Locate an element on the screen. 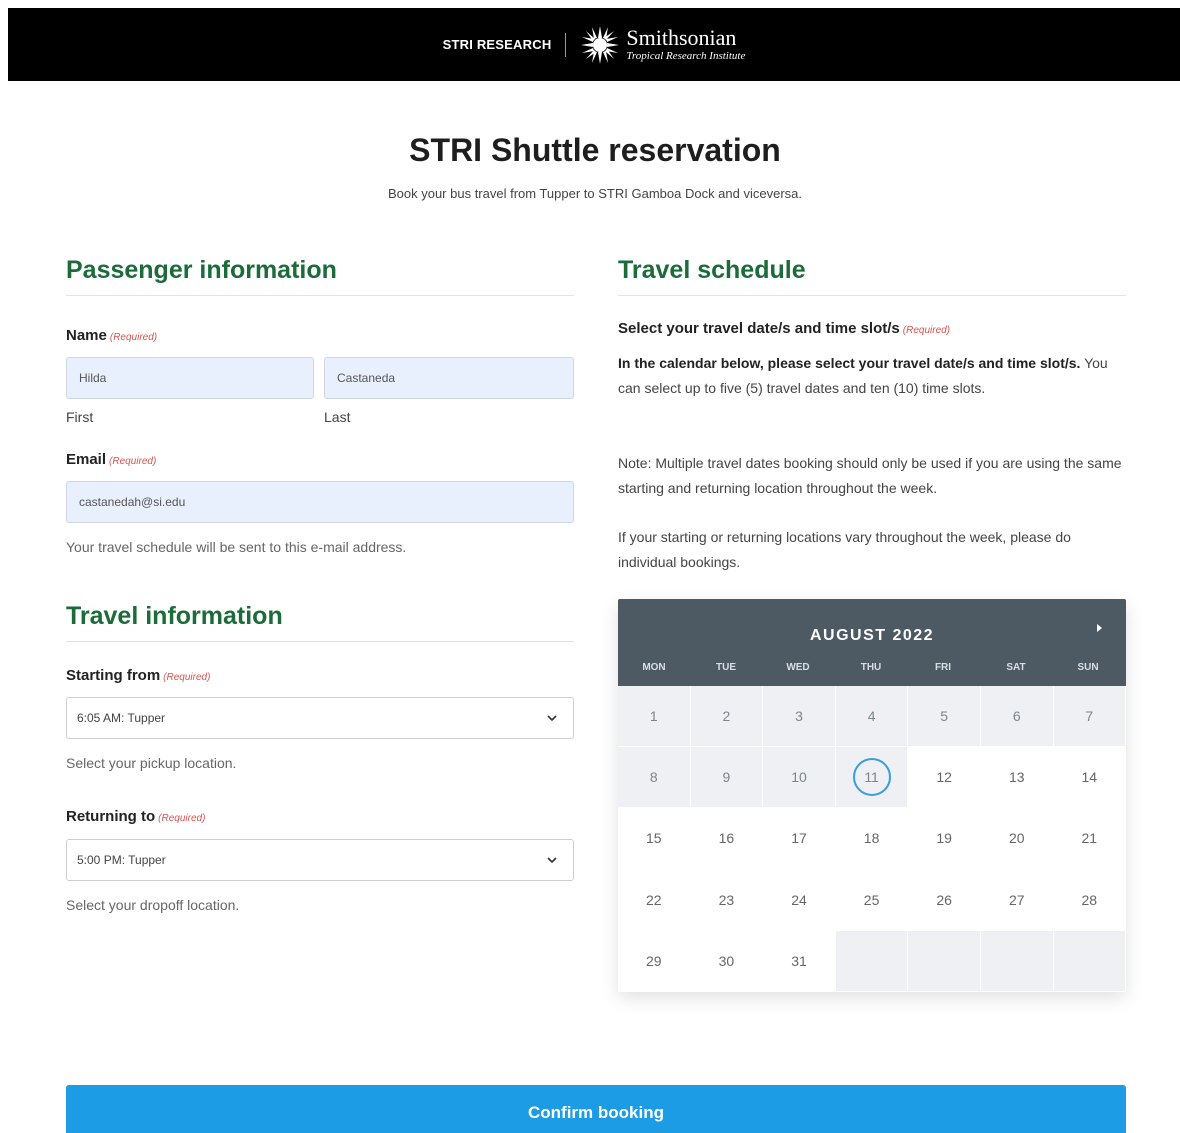  calendar-day: 17 is located at coordinates (799, 839).